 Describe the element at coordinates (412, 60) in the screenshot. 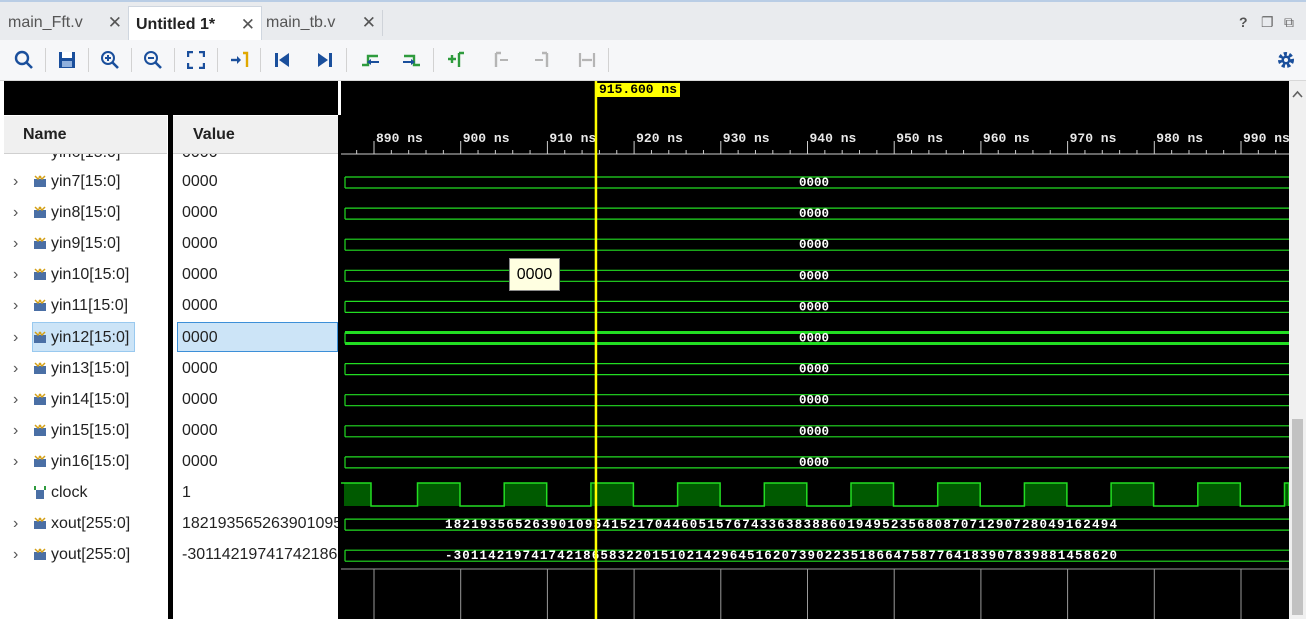

I see `next-transition-icon` at that location.